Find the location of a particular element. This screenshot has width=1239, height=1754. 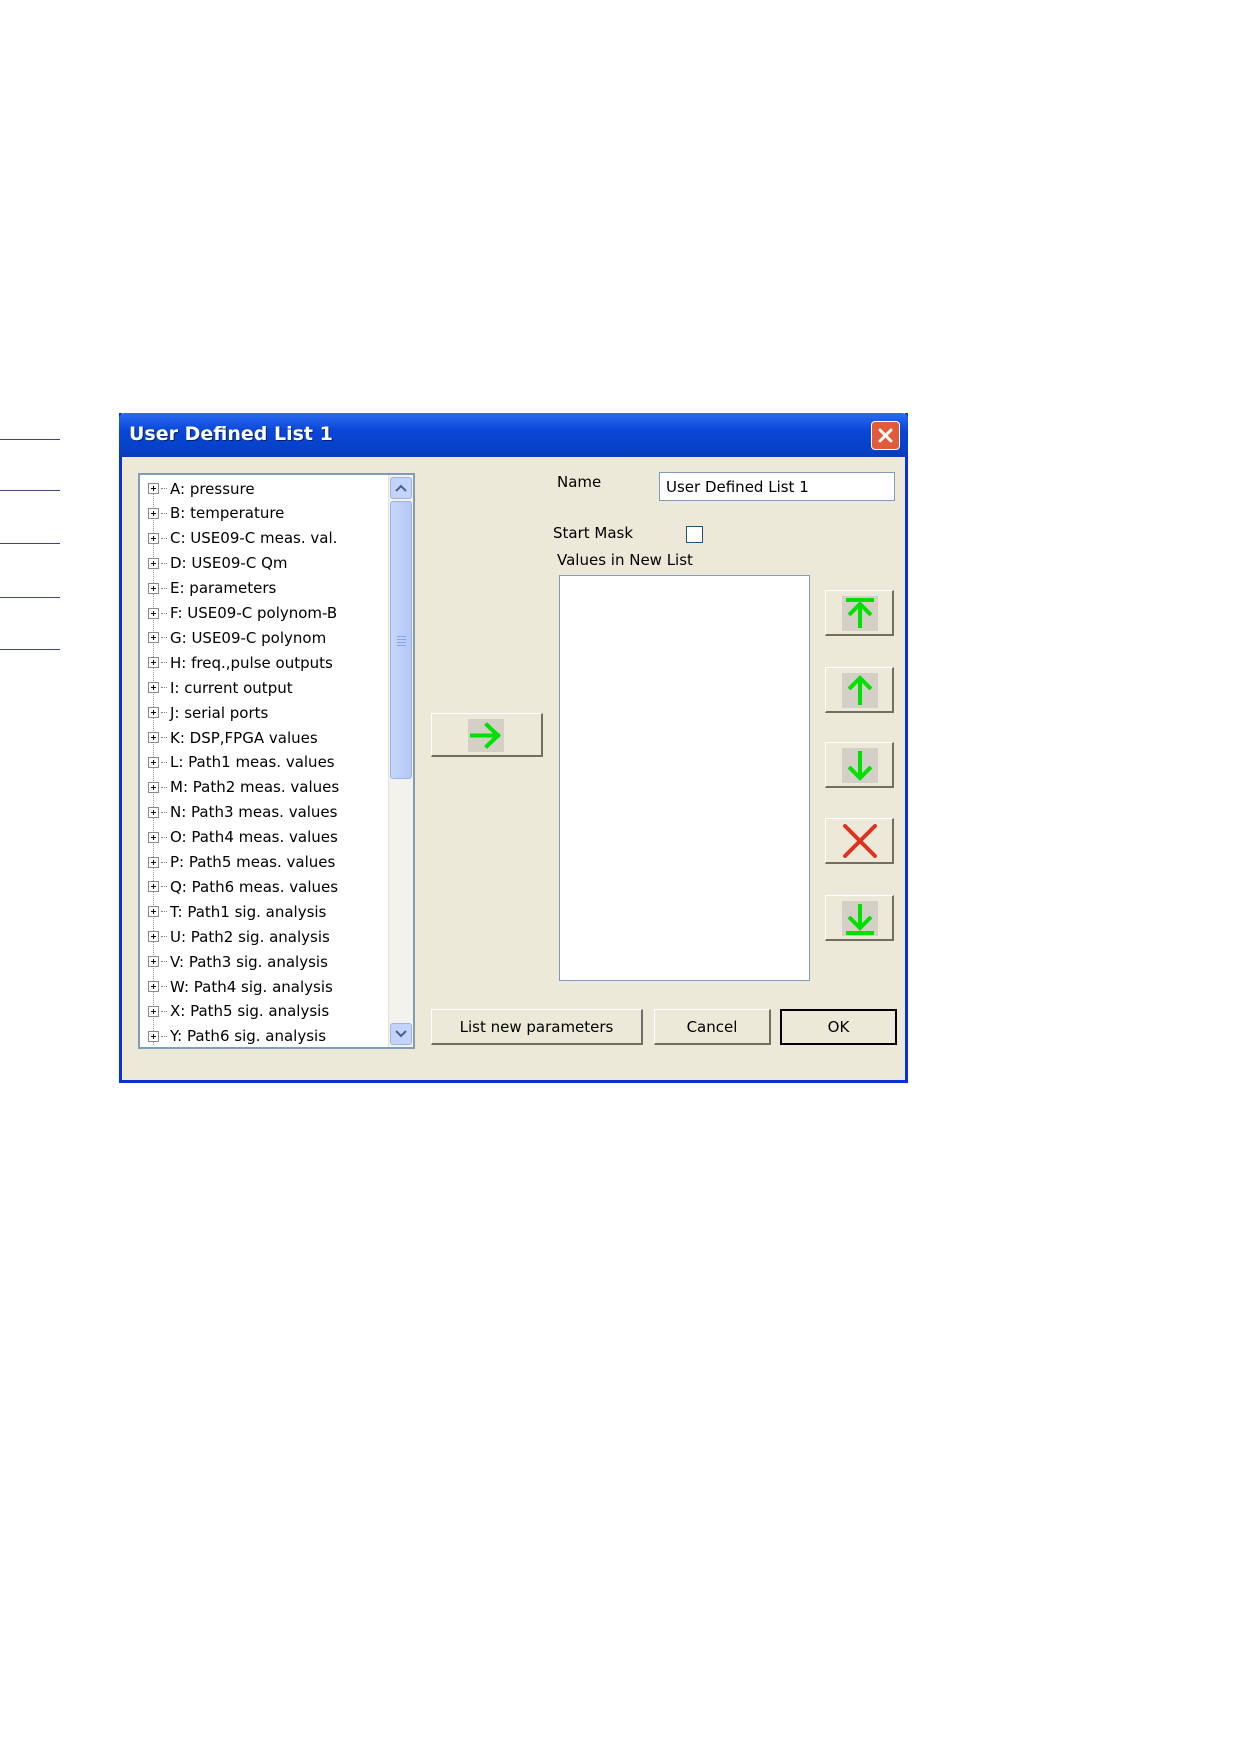

add-to-list-button is located at coordinates (487, 735).